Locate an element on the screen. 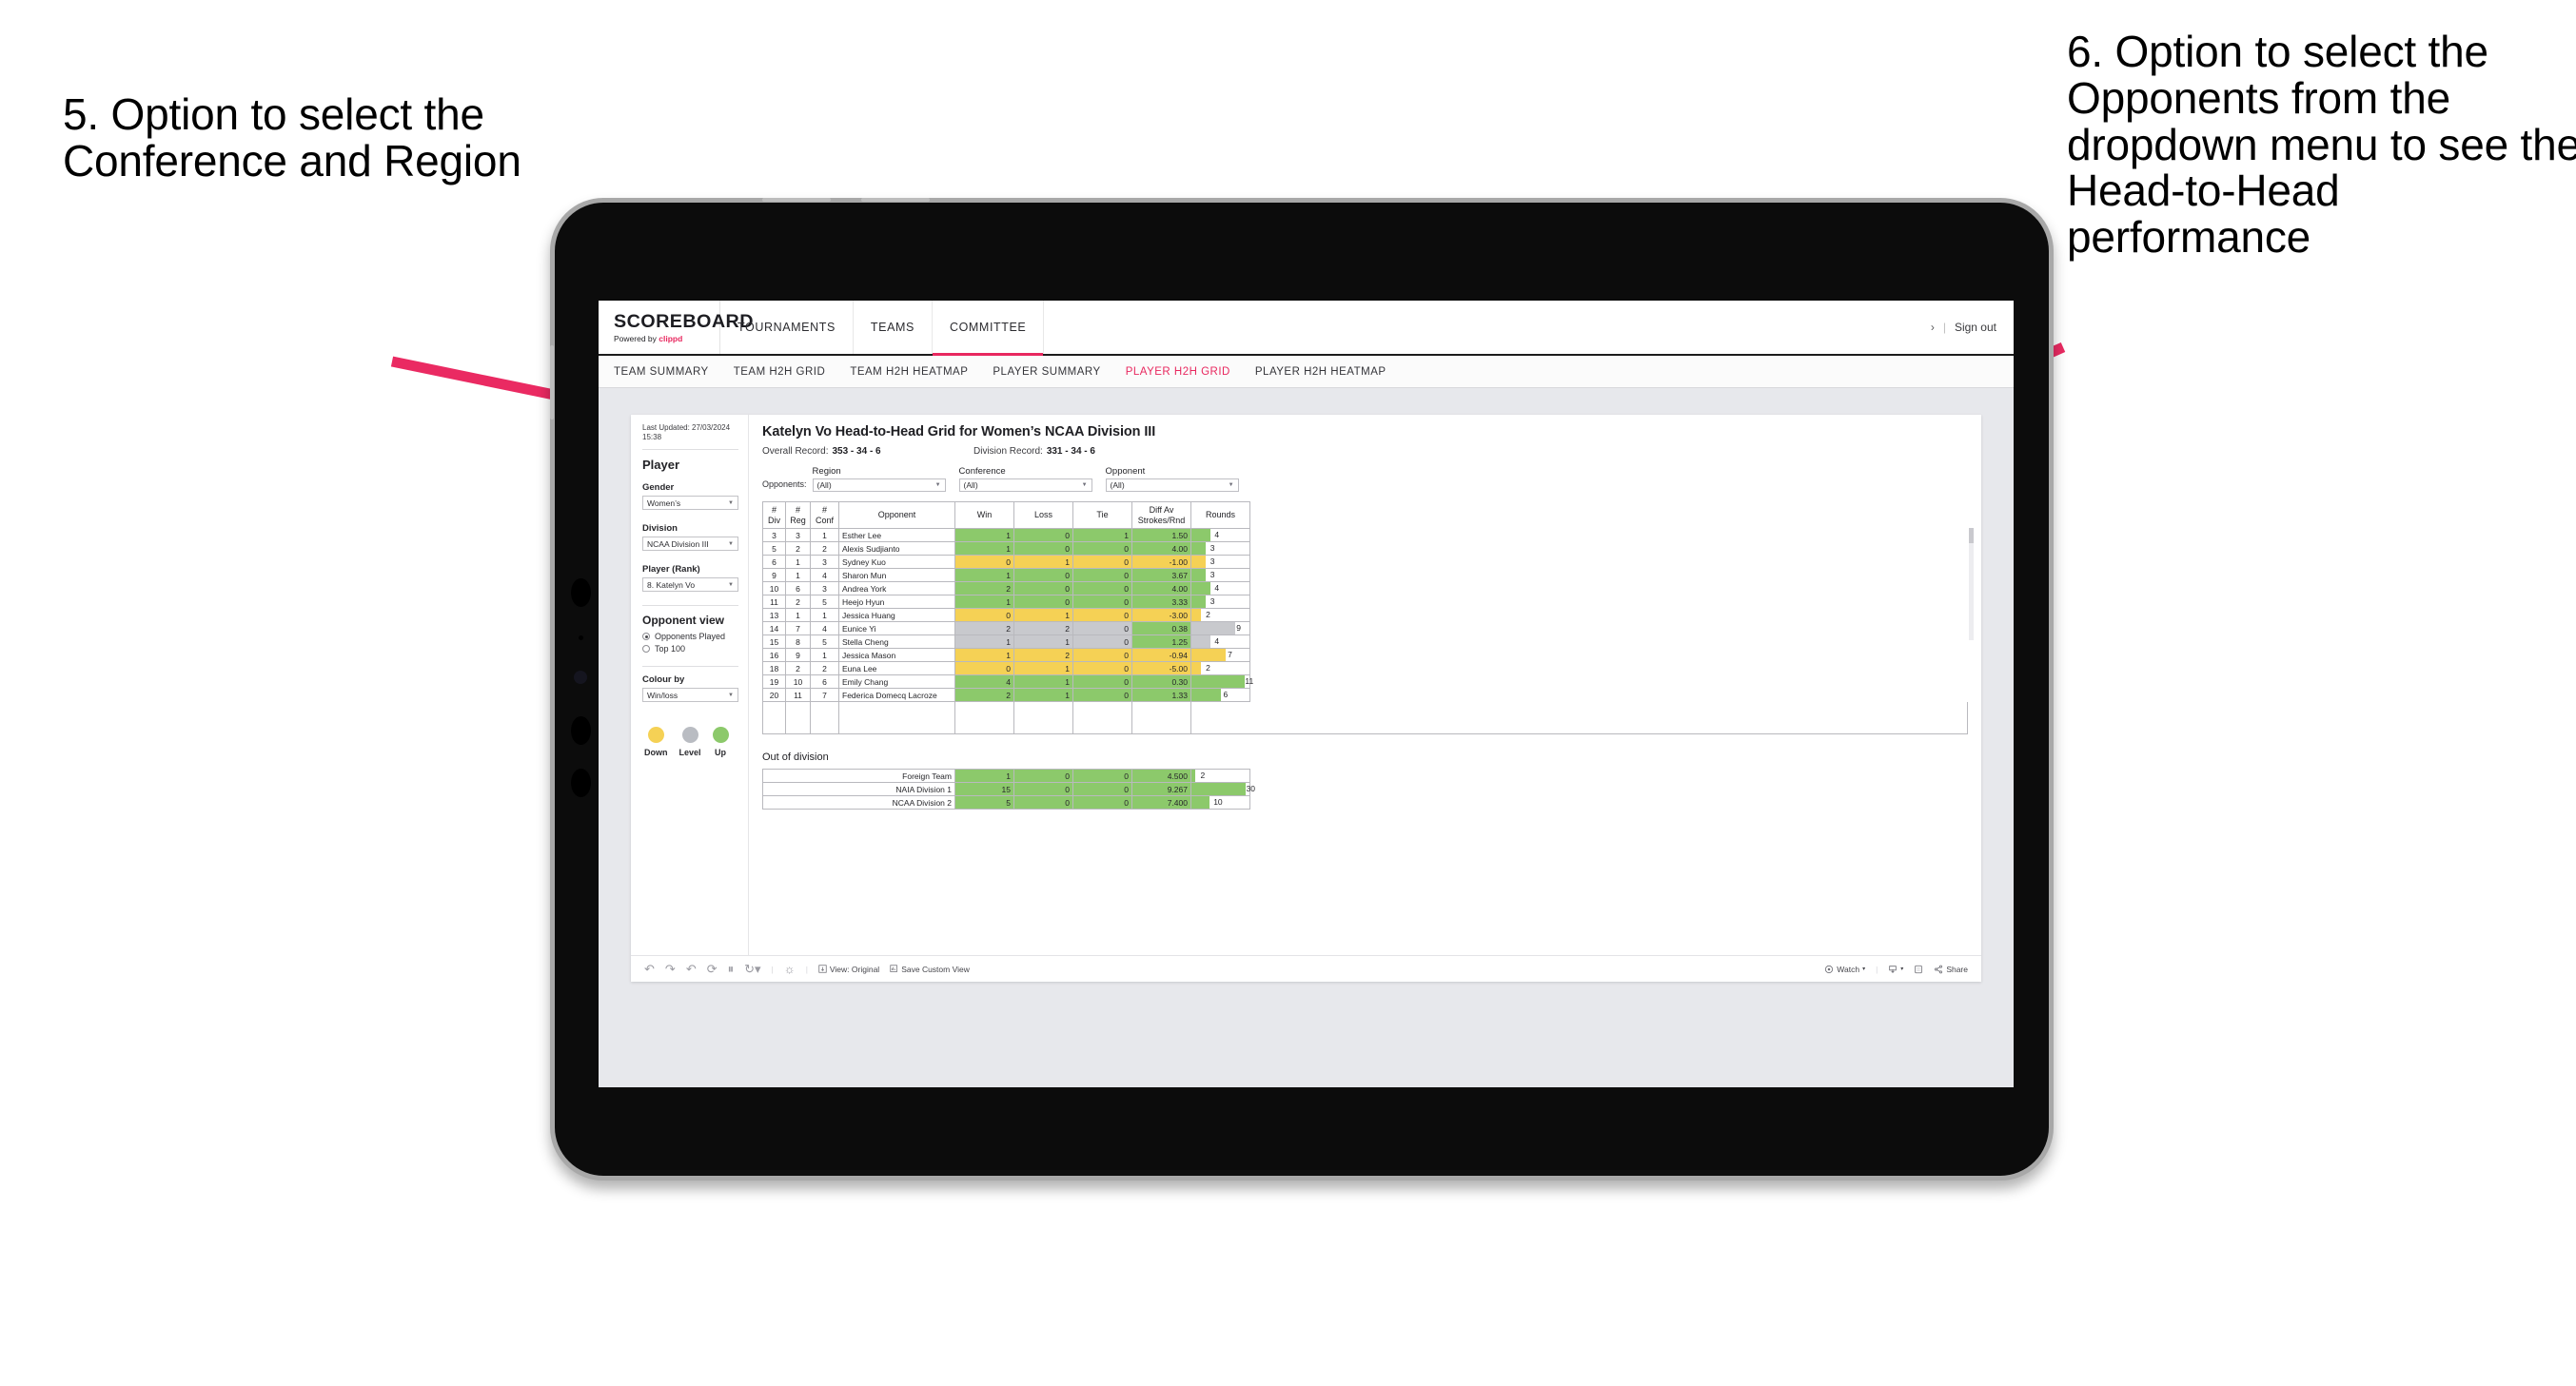 Image resolution: width=2576 pixels, height=1386 pixels. filter-conference: Conference (All) ▼ is located at coordinates (1025, 479).